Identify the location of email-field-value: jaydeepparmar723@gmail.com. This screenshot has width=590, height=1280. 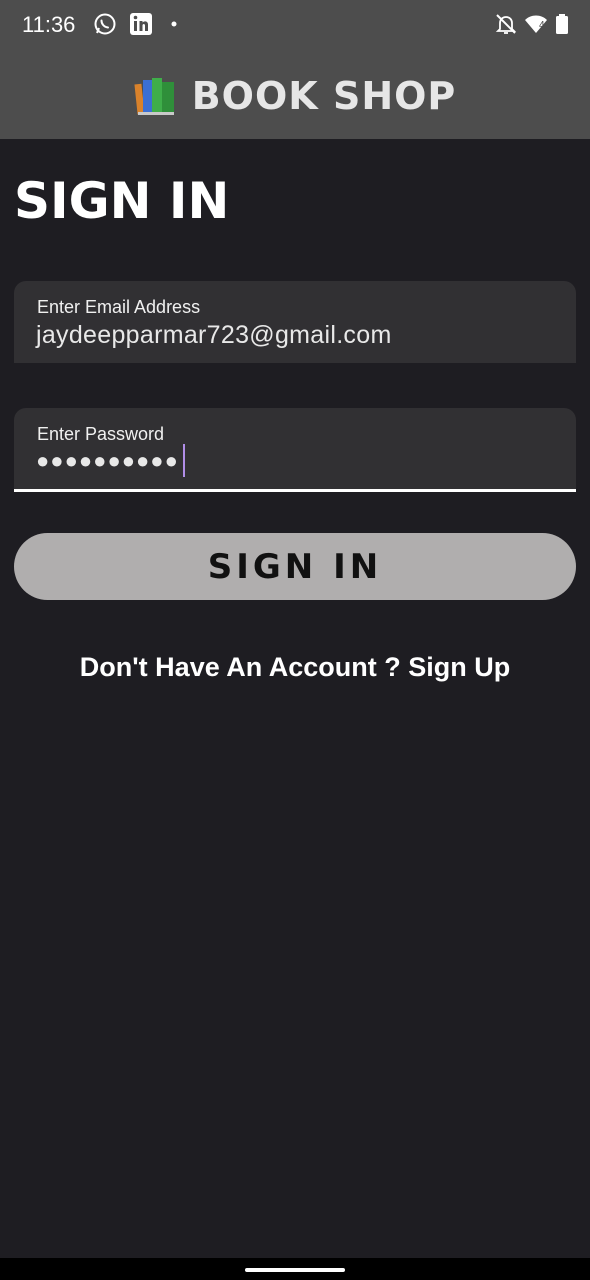
(214, 335).